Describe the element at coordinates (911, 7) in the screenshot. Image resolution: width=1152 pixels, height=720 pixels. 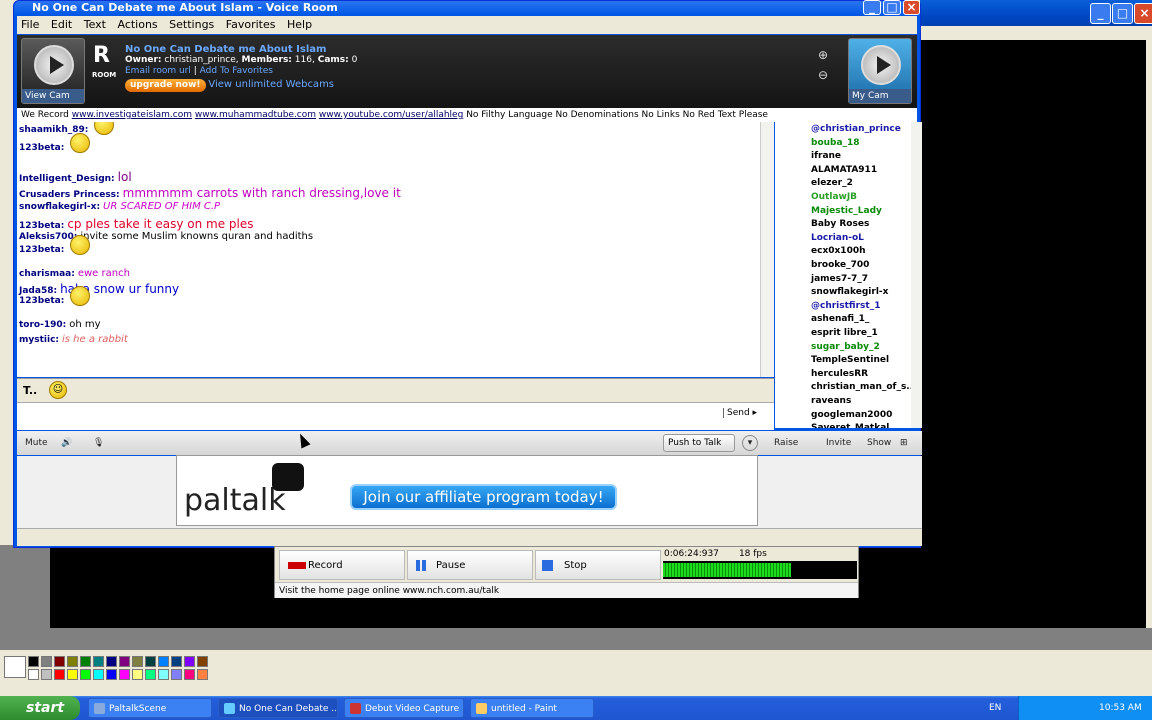
I see `close-icon: ×` at that location.